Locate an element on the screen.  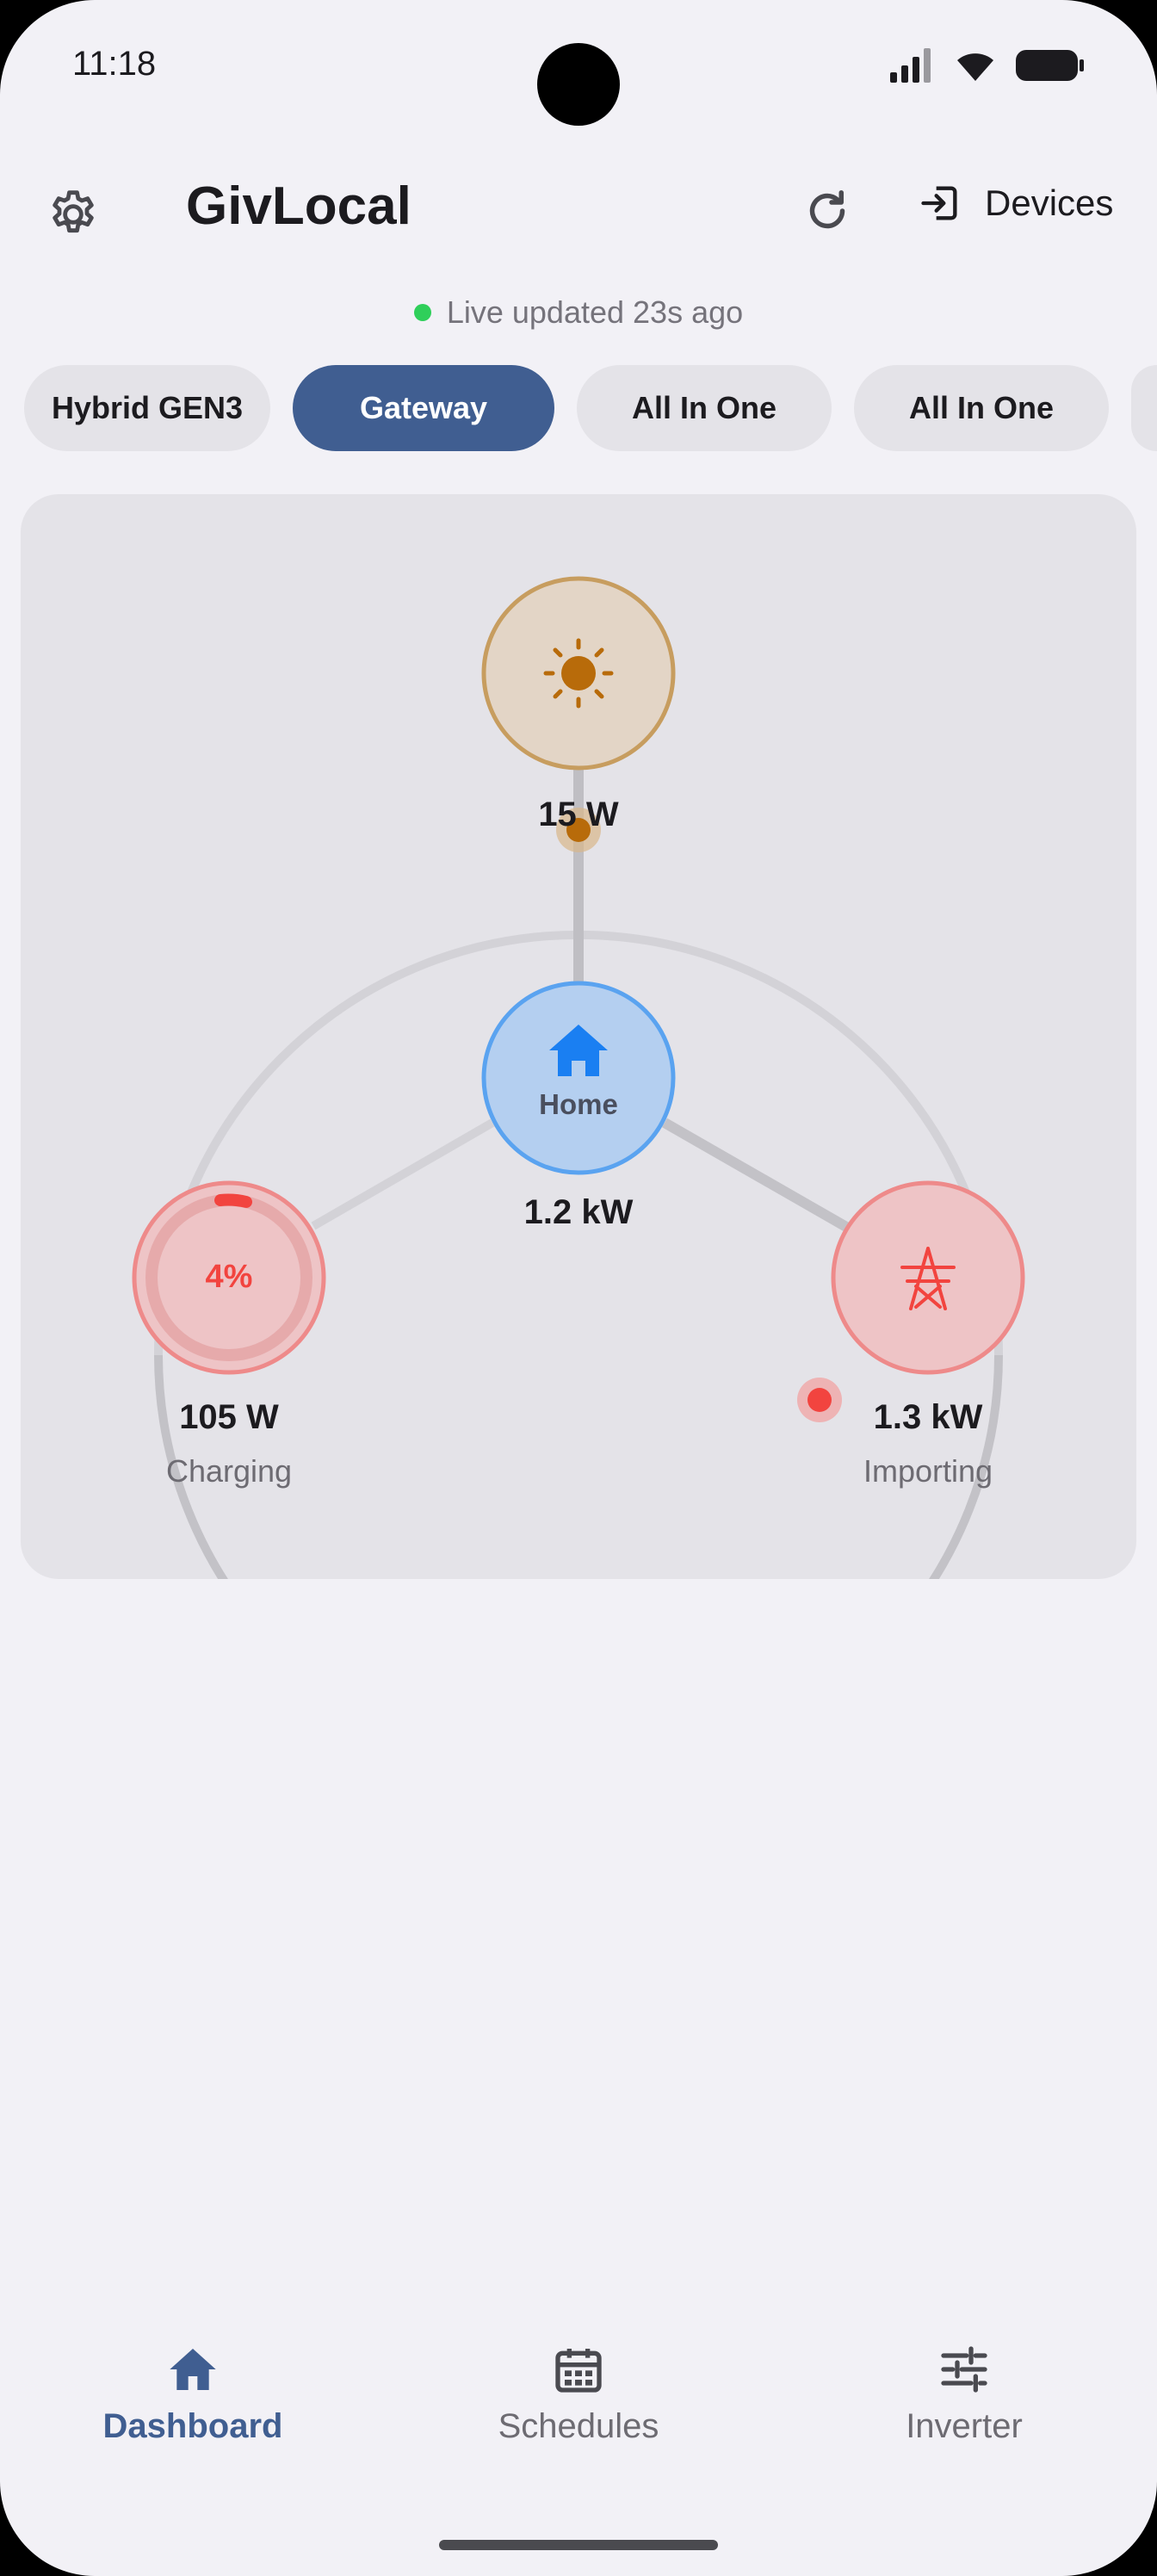
status-icons is located at coordinates (988, 65).